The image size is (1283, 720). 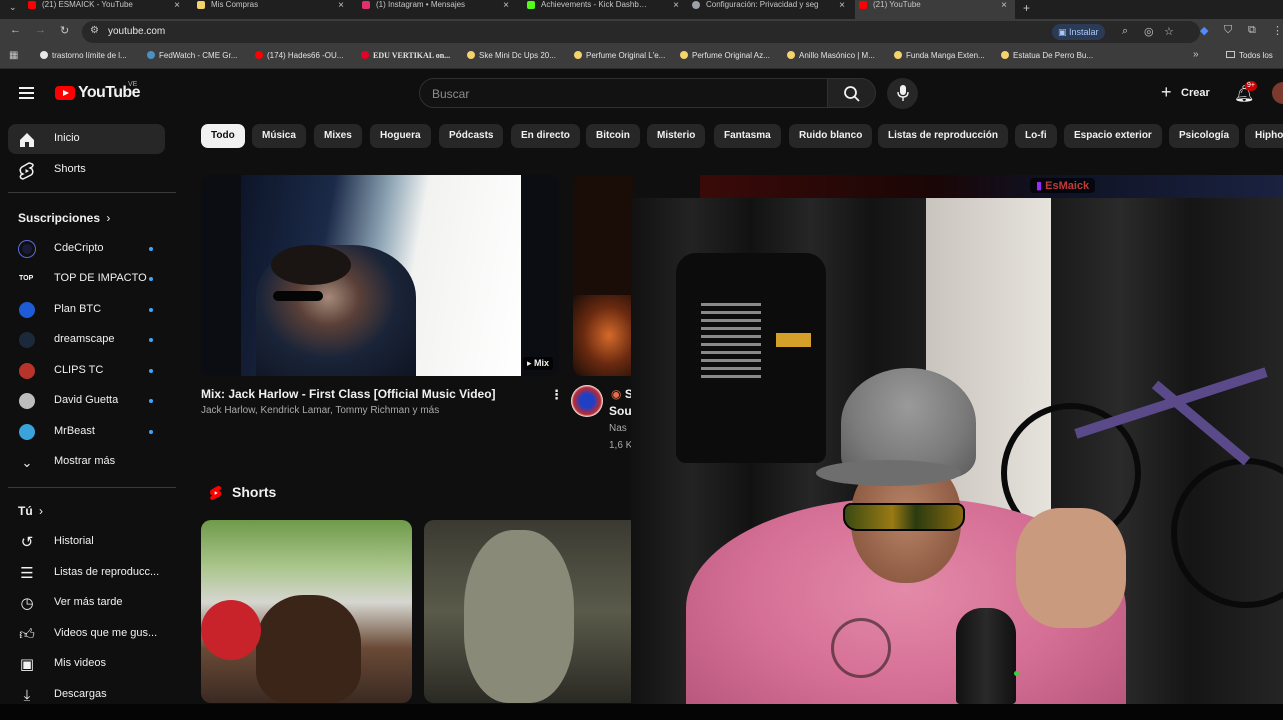 What do you see at coordinates (338, 136) in the screenshot?
I see `chip-mixes: Mixes` at bounding box center [338, 136].